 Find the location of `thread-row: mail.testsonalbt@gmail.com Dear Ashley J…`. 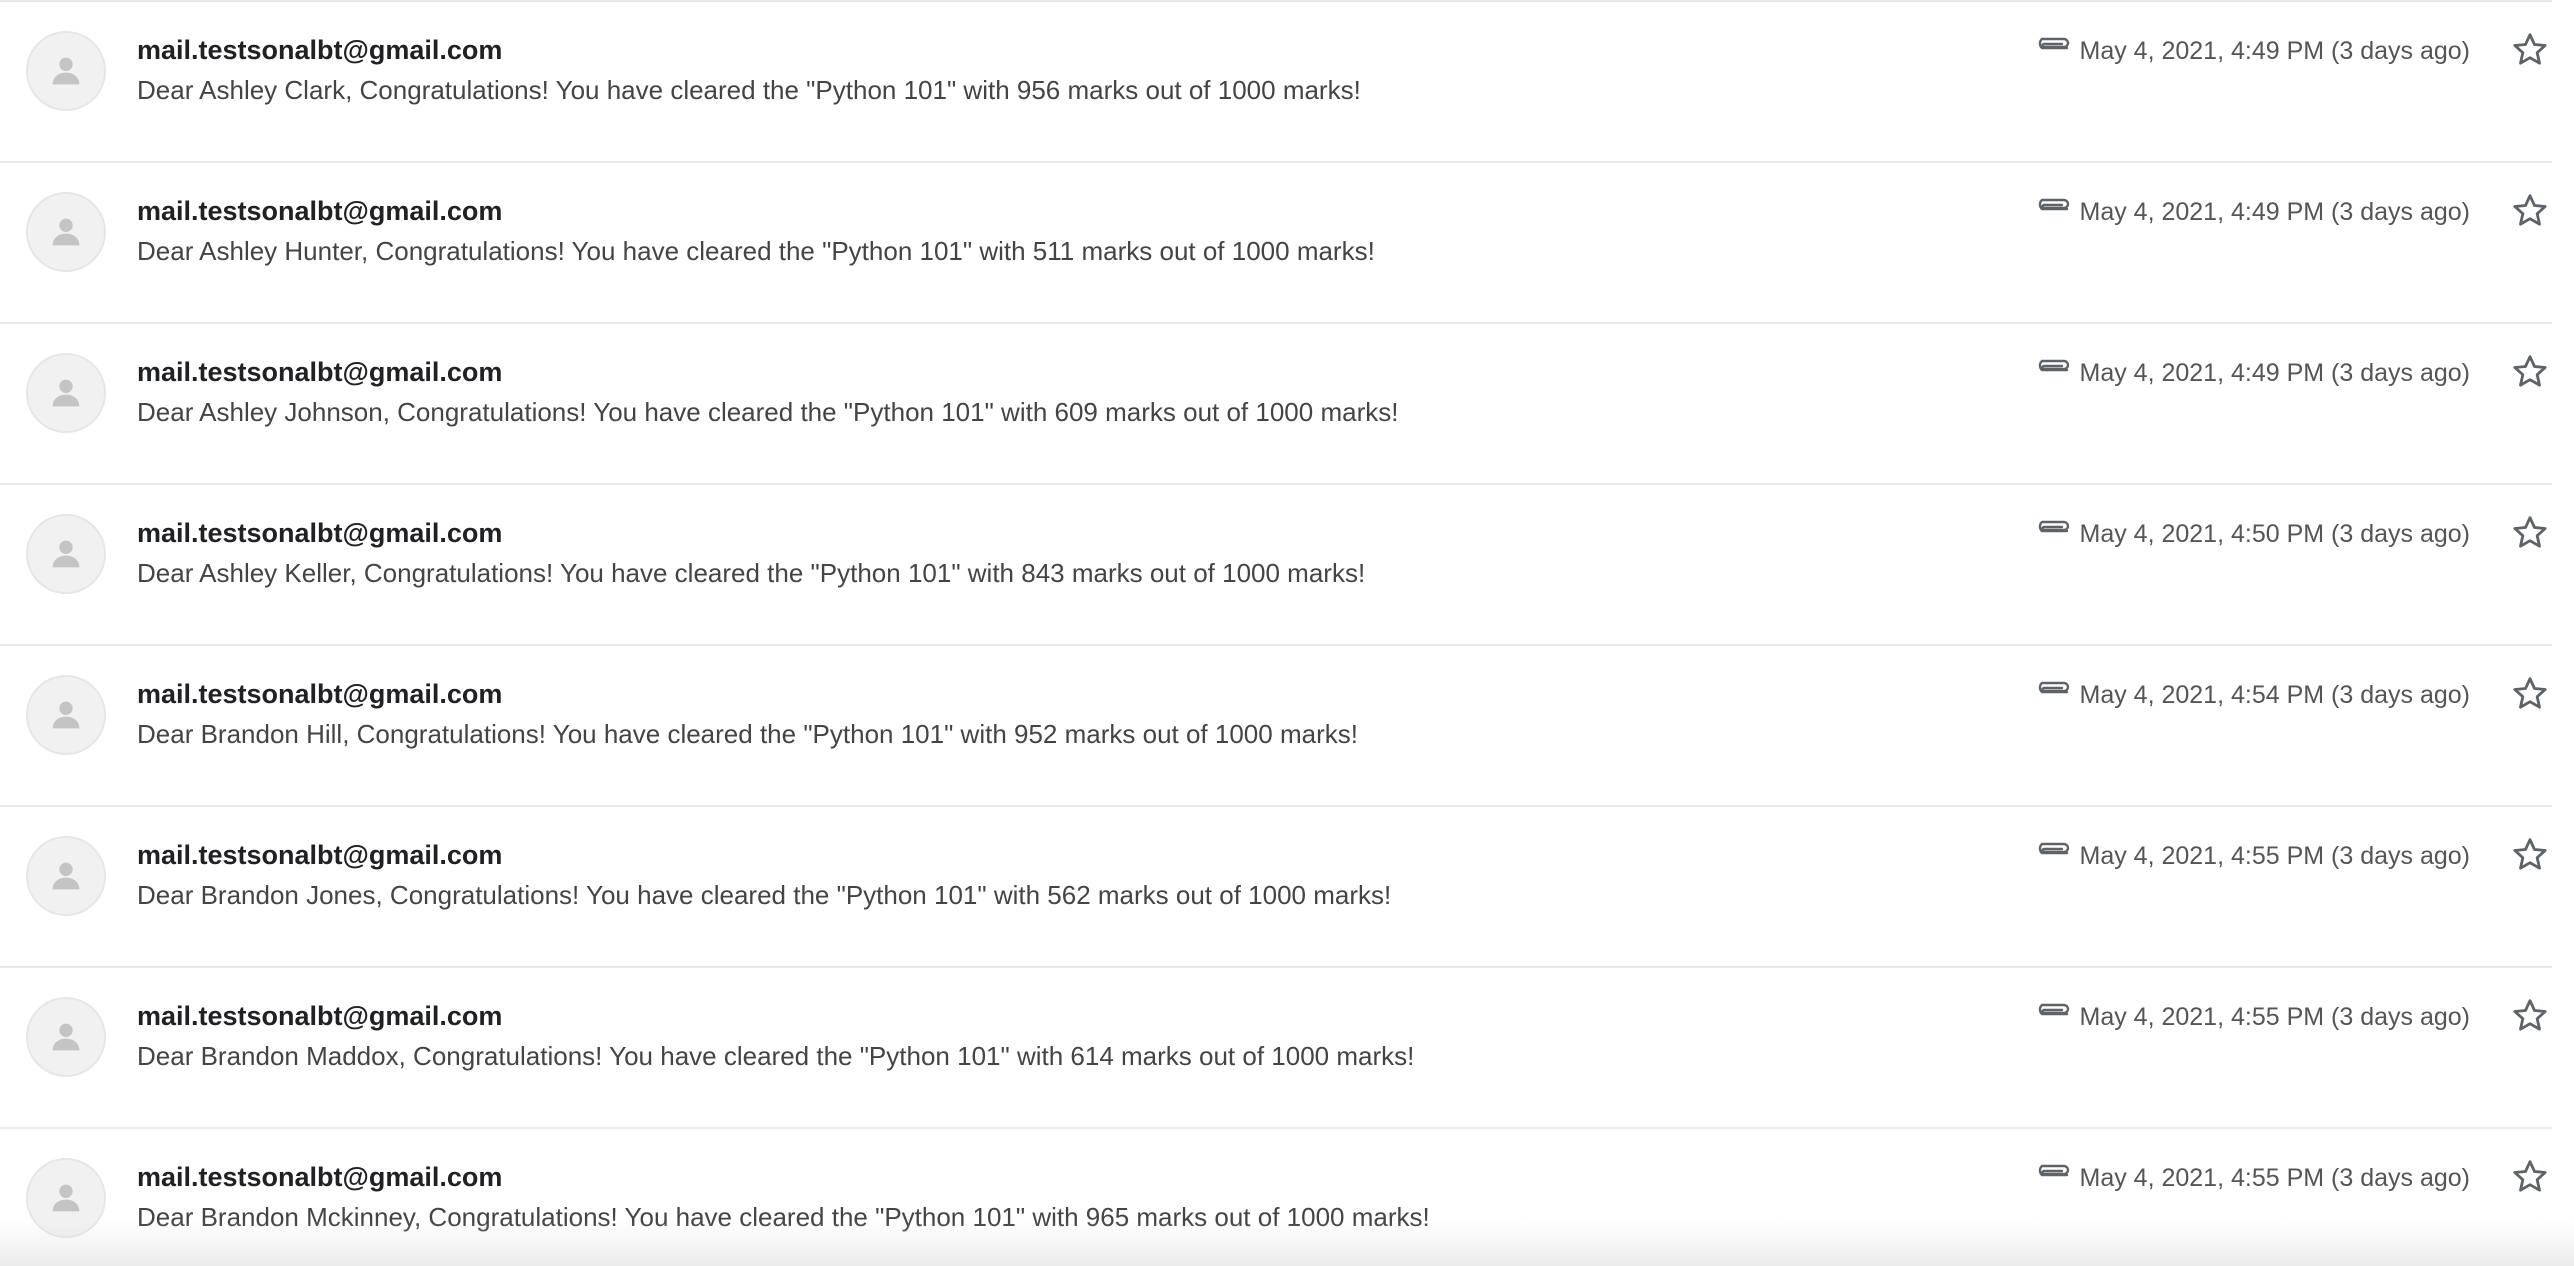

thread-row: mail.testsonalbt@gmail.com Dear Ashley J… is located at coordinates (1276, 402).